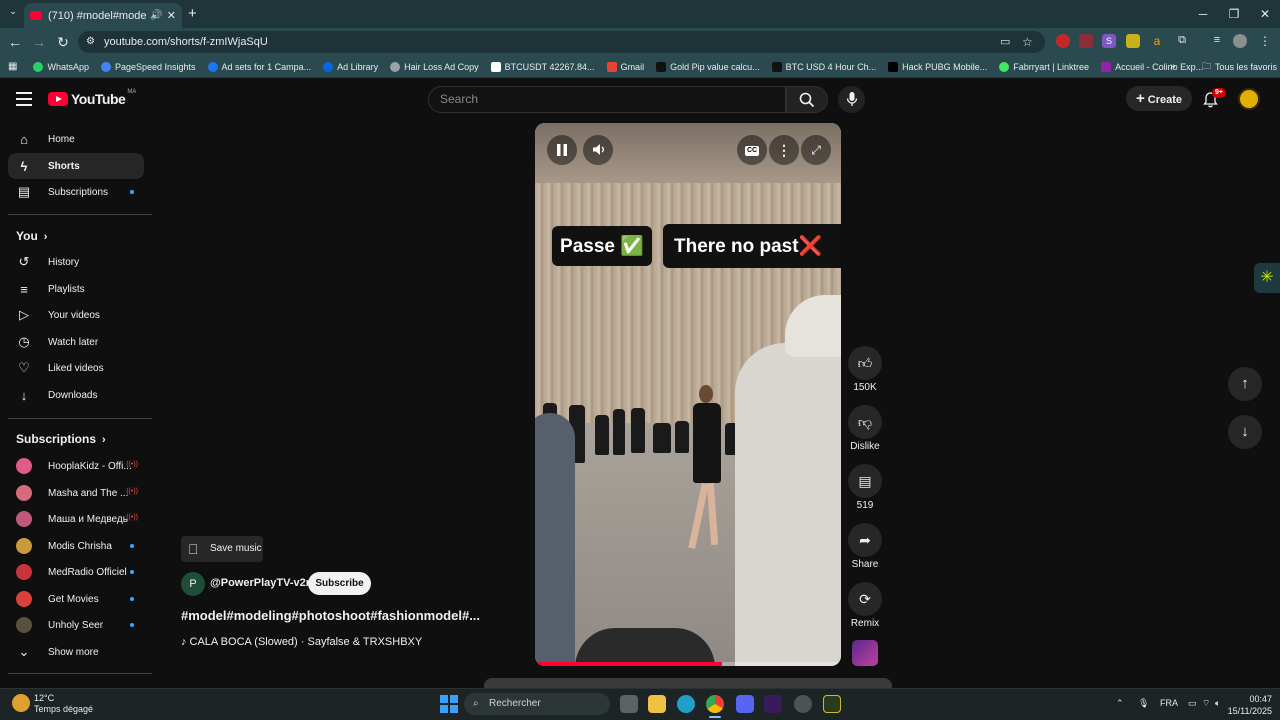 The height and width of the screenshot is (720, 1280). What do you see at coordinates (832, 704) in the screenshot?
I see `chart-app-icon` at bounding box center [832, 704].